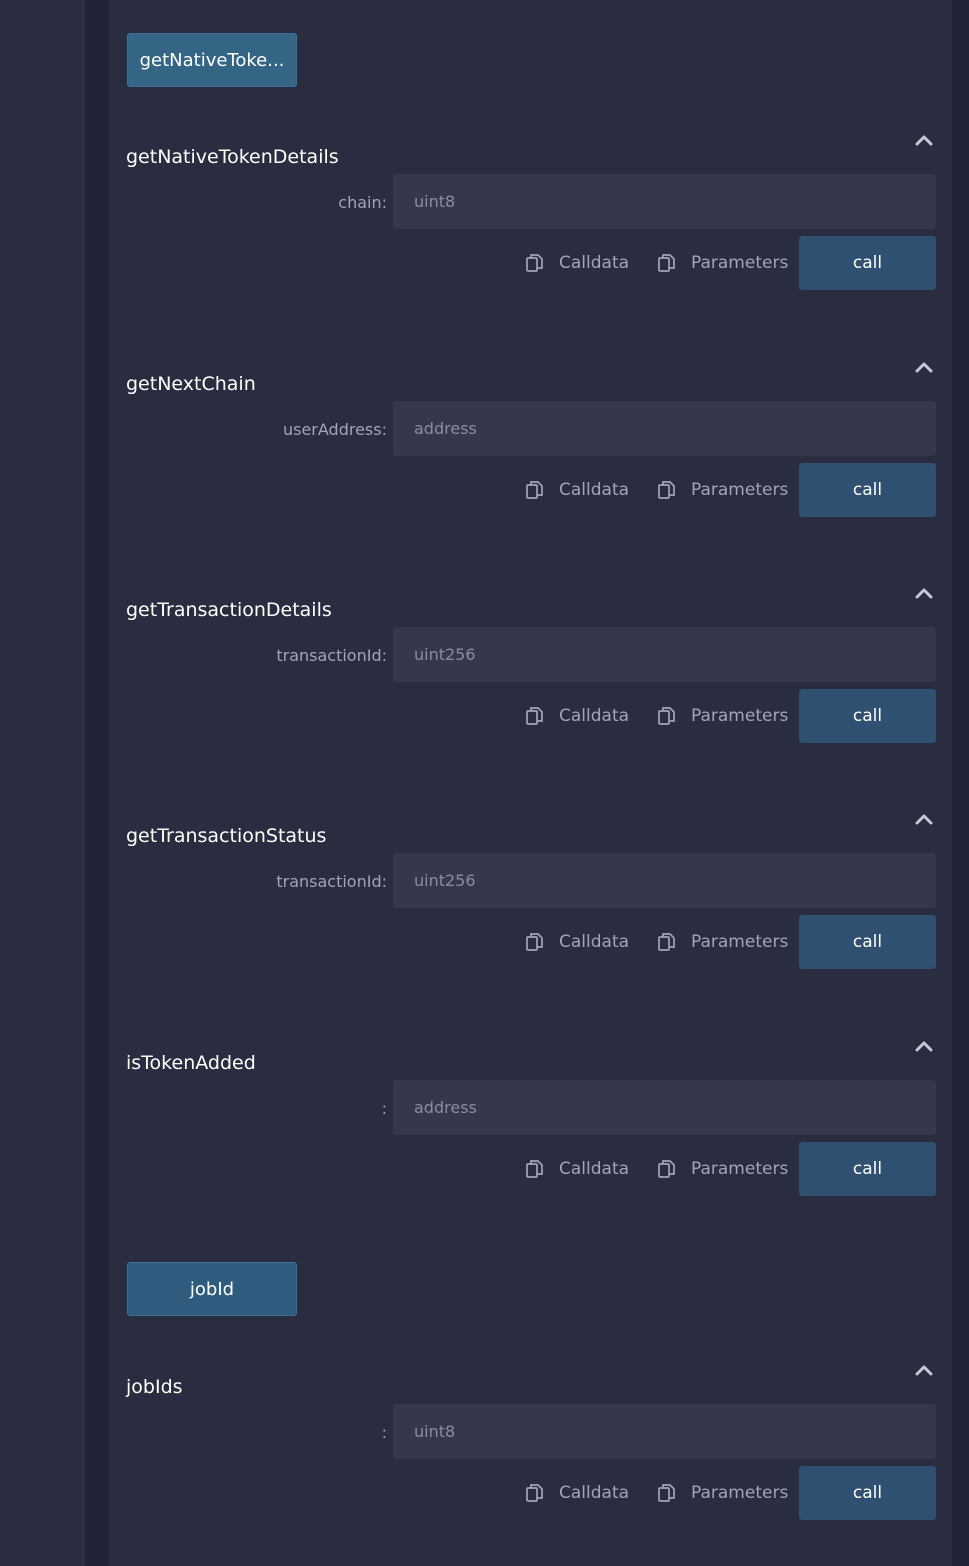  What do you see at coordinates (42, 783) in the screenshot?
I see `left-rail` at bounding box center [42, 783].